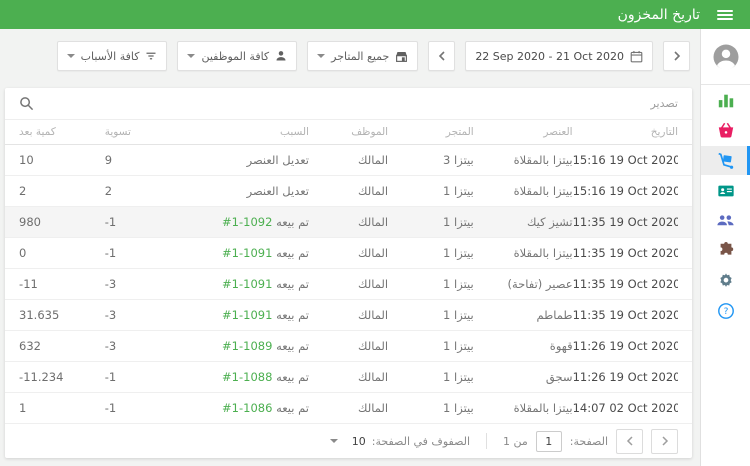 Image resolution: width=750 pixels, height=466 pixels. I want to click on cell-adjustment: 2, so click(108, 191).